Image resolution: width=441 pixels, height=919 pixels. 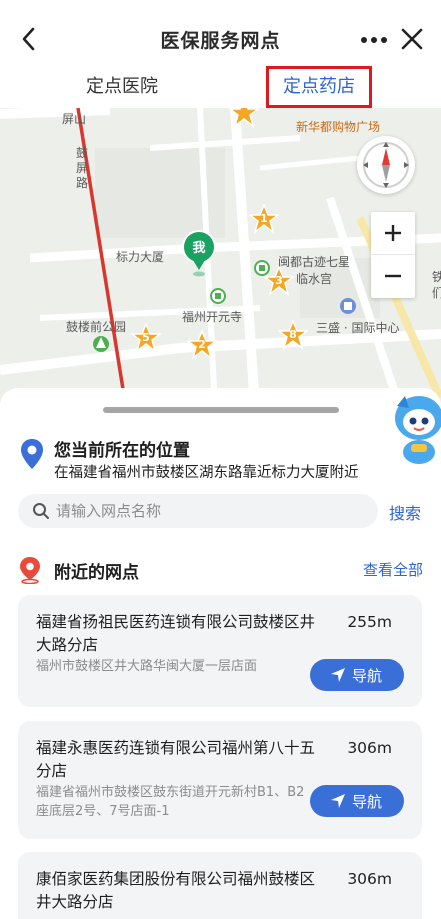 What do you see at coordinates (206, 473) in the screenshot?
I see `current-location-address: 在福建省福州市鼓楼区湖东路靠近标力大厦附近` at bounding box center [206, 473].